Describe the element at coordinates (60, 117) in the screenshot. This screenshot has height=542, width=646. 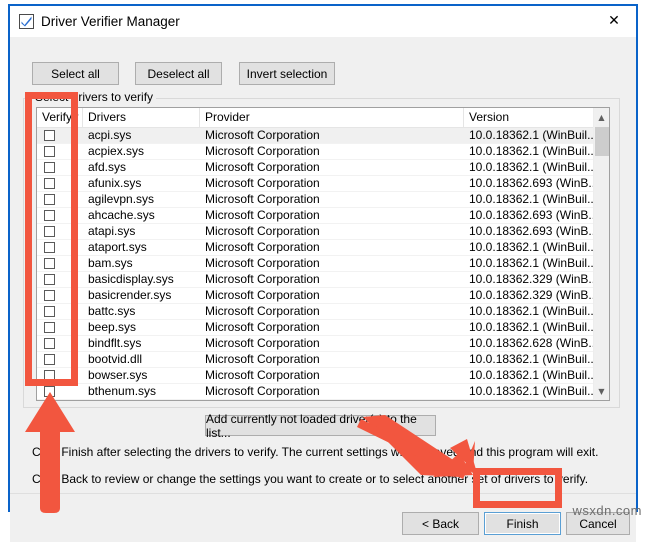
I see `column-header-verify: Verify?` at that location.